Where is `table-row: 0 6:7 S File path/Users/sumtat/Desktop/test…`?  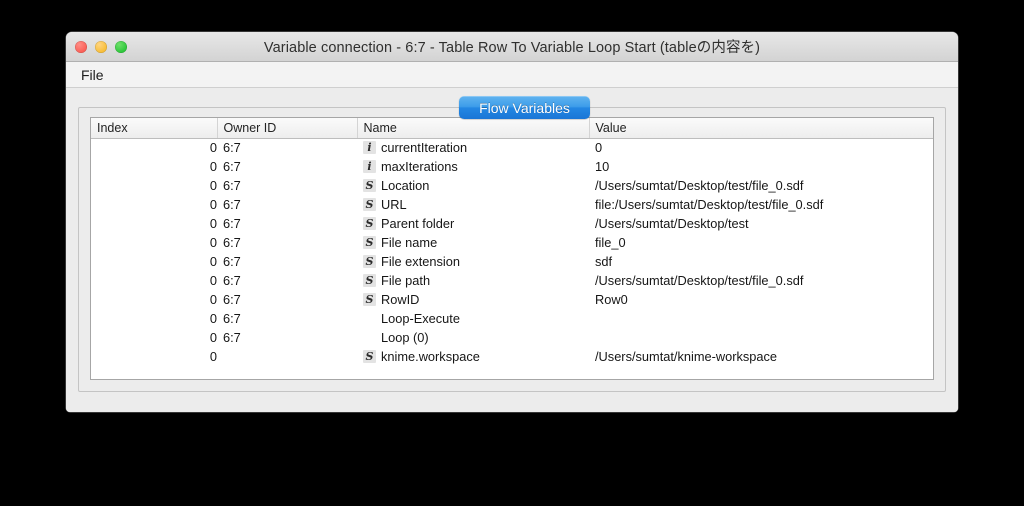
table-row: 0 6:7 S File path/Users/sumtat/Desktop/test… is located at coordinates (512, 280).